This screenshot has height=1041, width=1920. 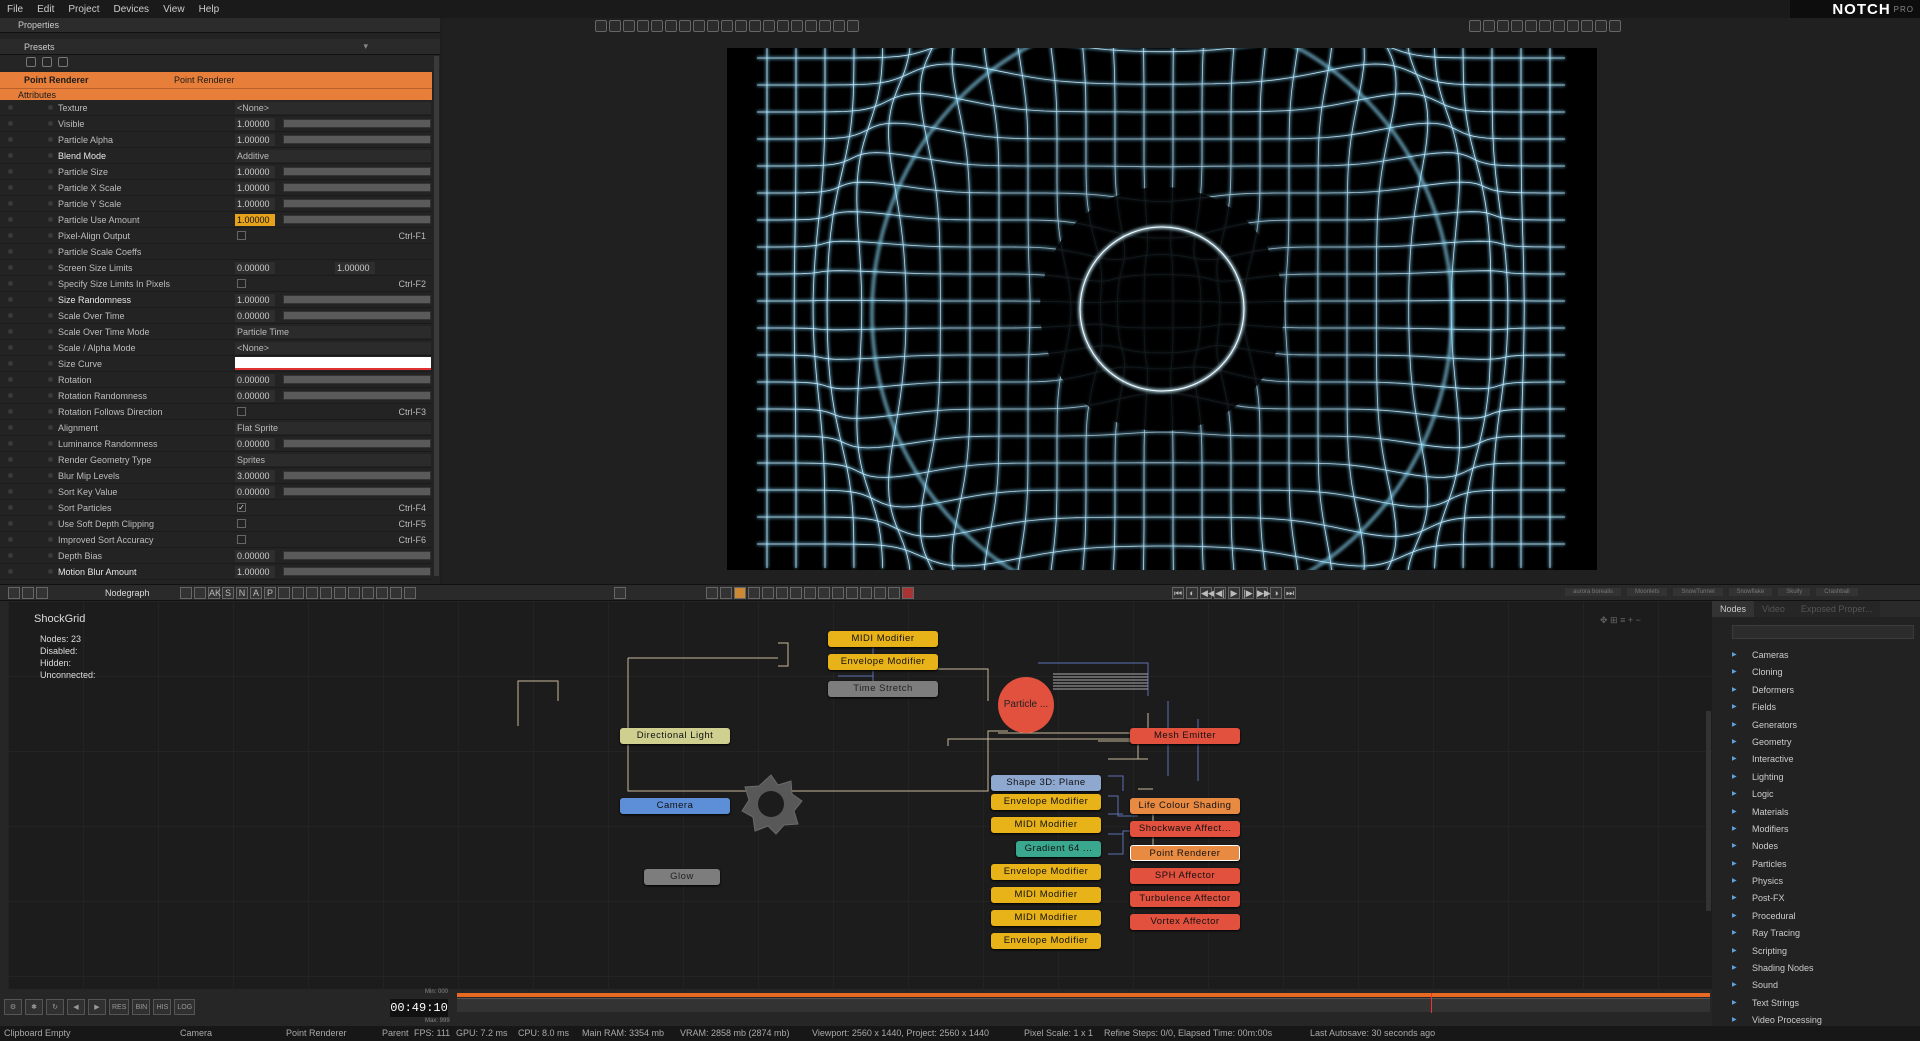 What do you see at coordinates (15, 9) in the screenshot?
I see `menu-file: File` at bounding box center [15, 9].